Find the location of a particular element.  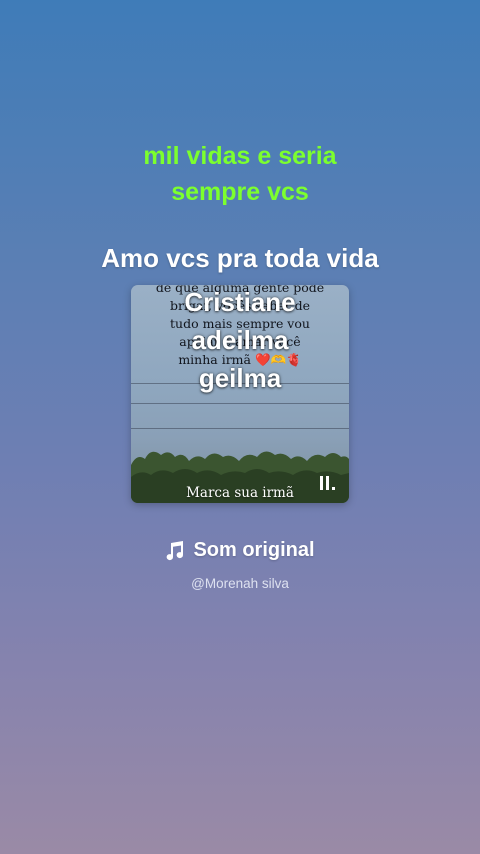

sound-author: @Morenah silva is located at coordinates (240, 583).